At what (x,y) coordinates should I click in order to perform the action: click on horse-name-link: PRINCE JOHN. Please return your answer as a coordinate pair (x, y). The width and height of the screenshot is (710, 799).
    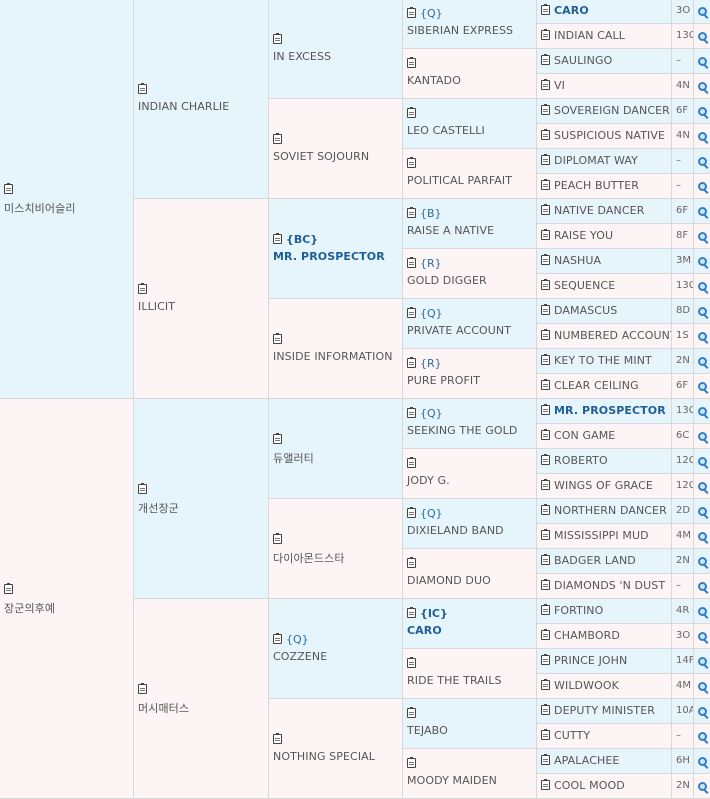
    Looking at the image, I should click on (590, 660).